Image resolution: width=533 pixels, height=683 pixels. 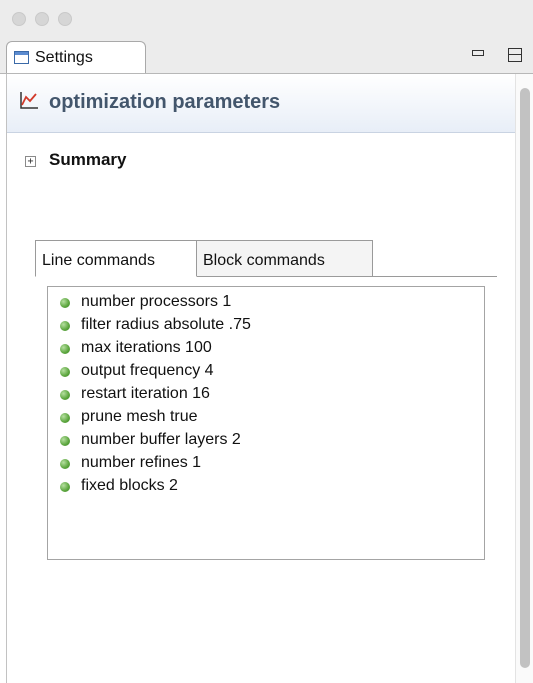 What do you see at coordinates (266, 396) in the screenshot?
I see `list-item: restart iteration 16` at bounding box center [266, 396].